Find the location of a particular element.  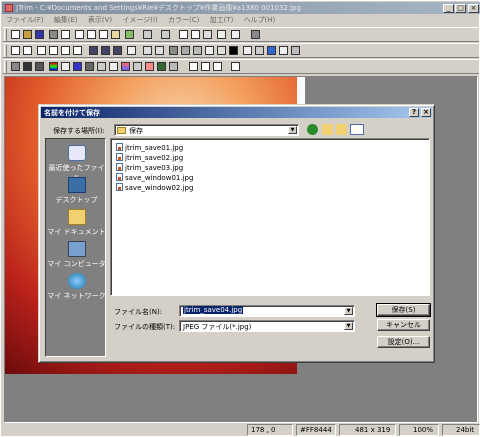

clipboard-icon is located at coordinates (115, 34).